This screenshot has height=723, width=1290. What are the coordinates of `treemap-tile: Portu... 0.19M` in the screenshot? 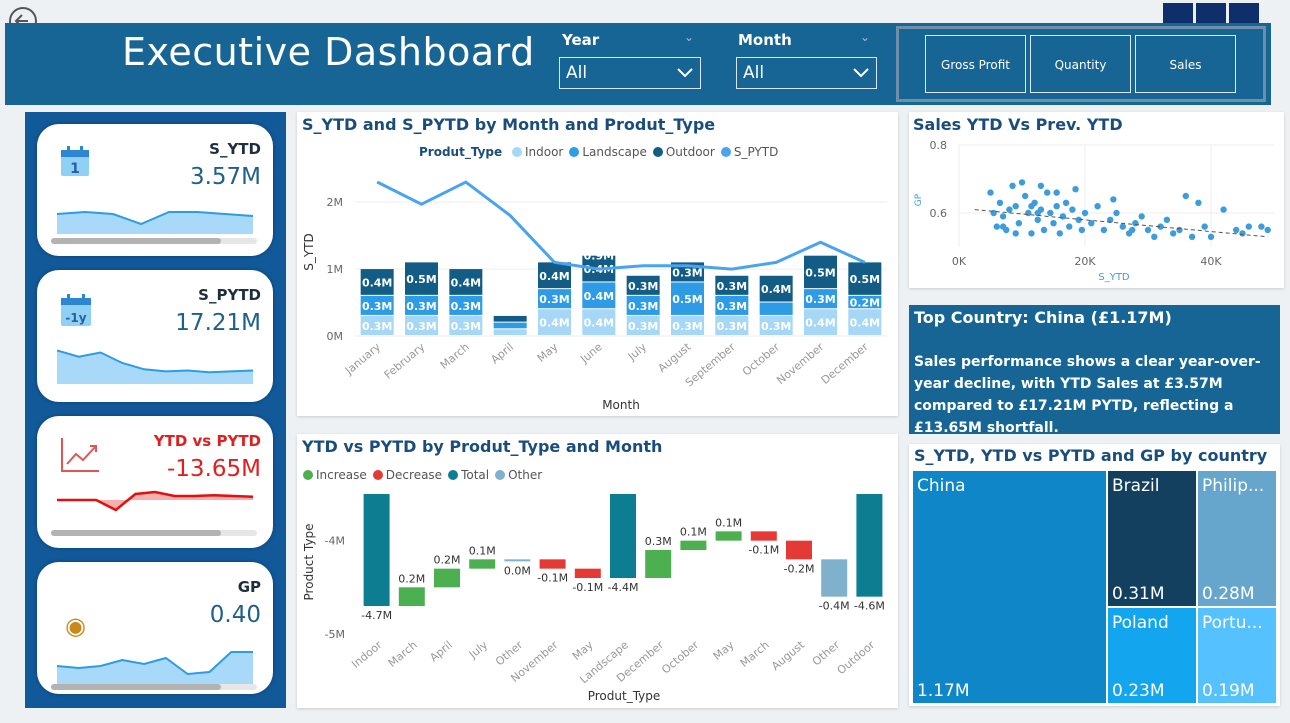 It's located at (1237, 655).